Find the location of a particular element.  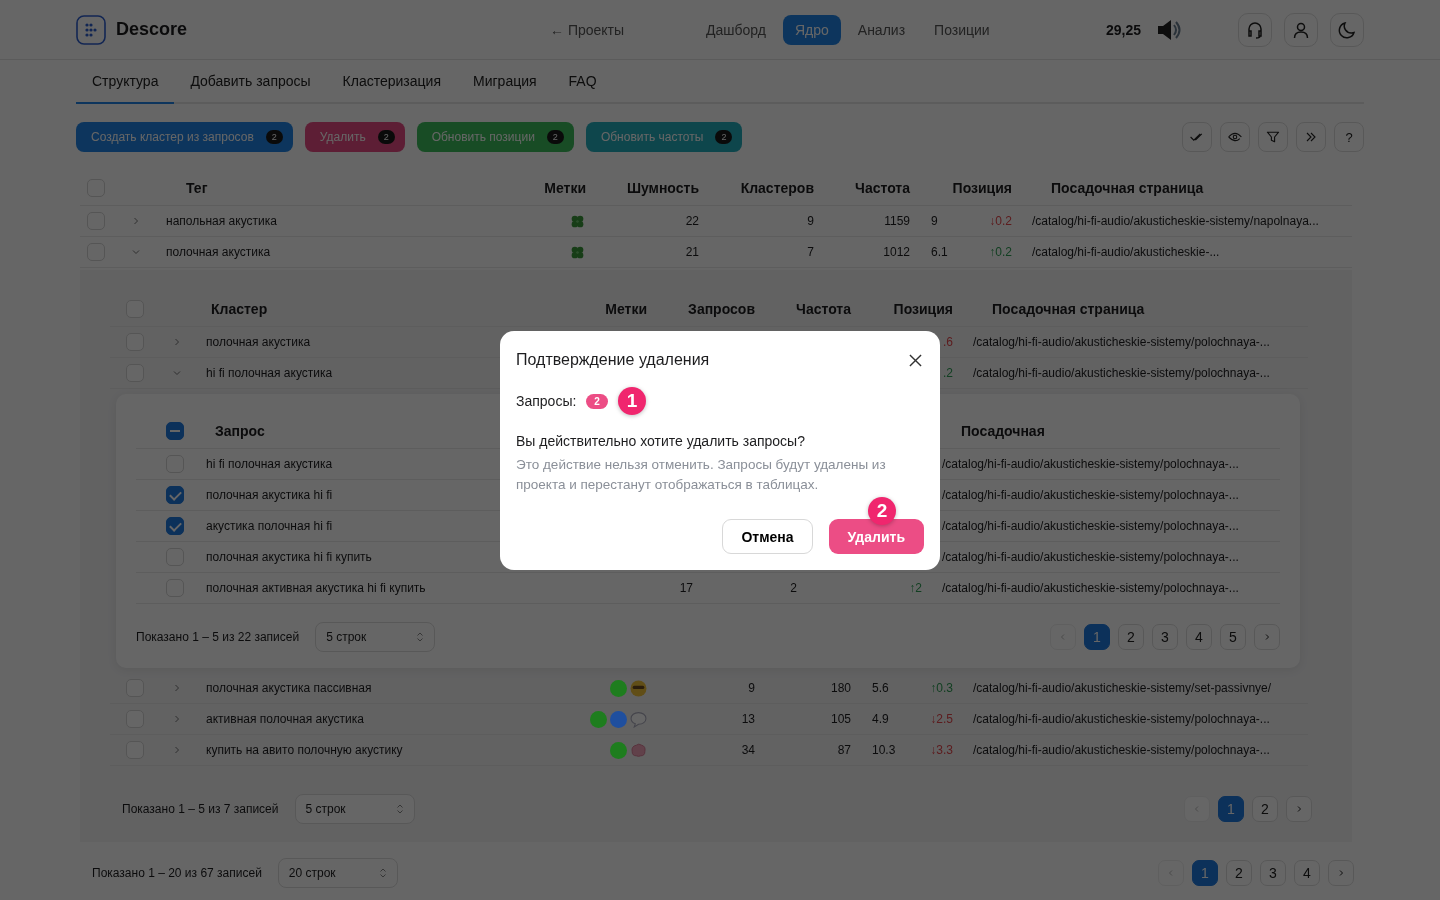

action-button: Обновить частоты 2 is located at coordinates (664, 137).